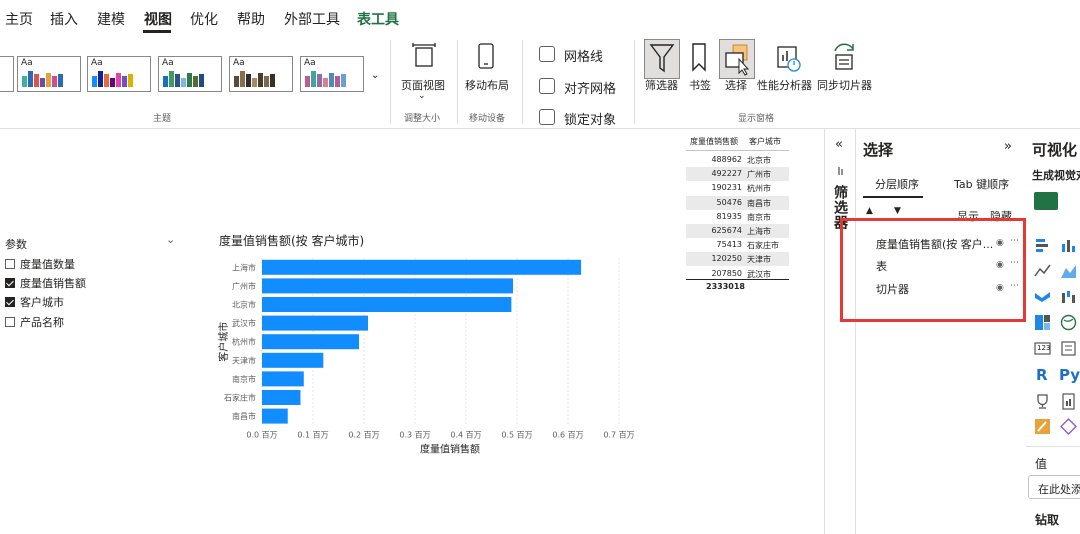 This screenshot has height=534, width=1080. What do you see at coordinates (737, 231) in the screenshot?
I see `table-row: 625674 上海市` at bounding box center [737, 231].